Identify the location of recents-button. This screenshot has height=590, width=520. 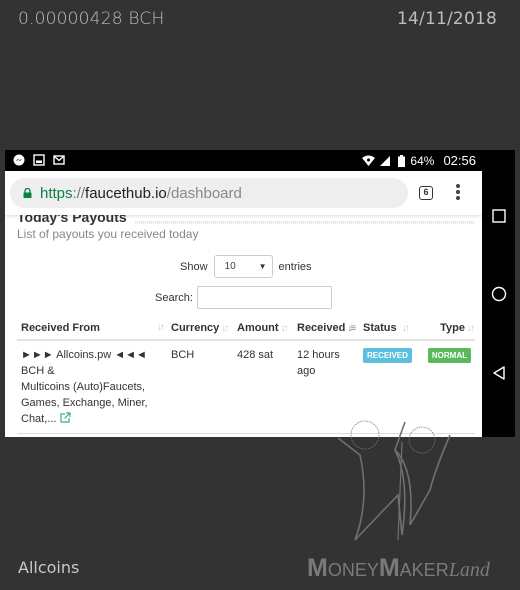
(499, 216).